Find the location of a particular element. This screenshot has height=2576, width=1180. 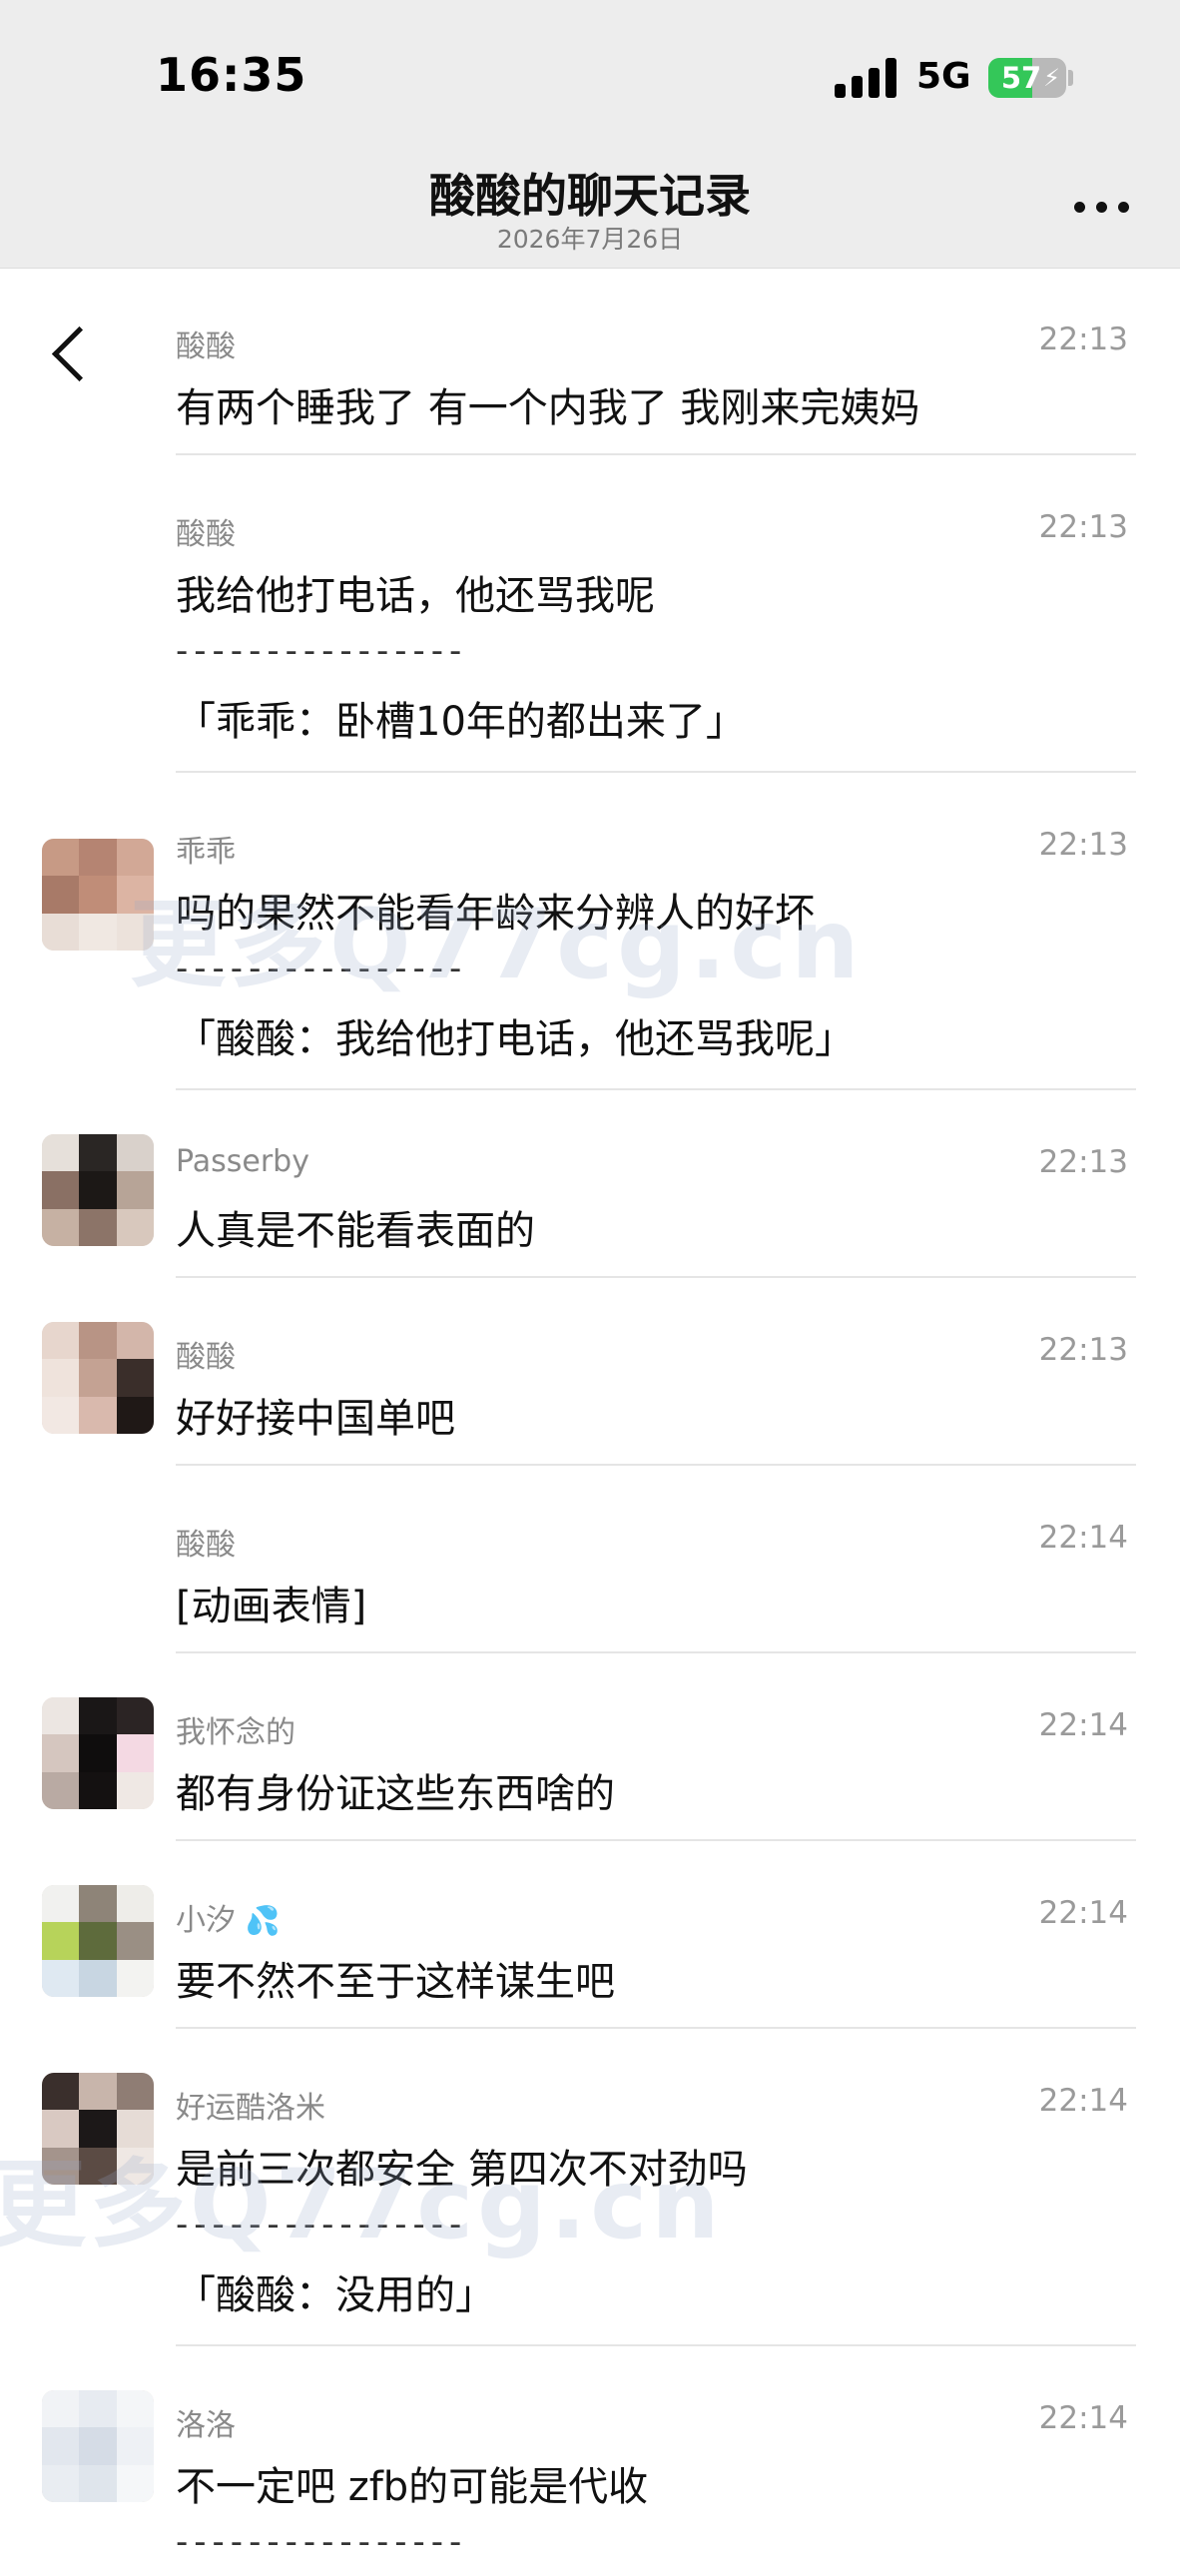

charging-icon: ⚡ is located at coordinates (1051, 78).